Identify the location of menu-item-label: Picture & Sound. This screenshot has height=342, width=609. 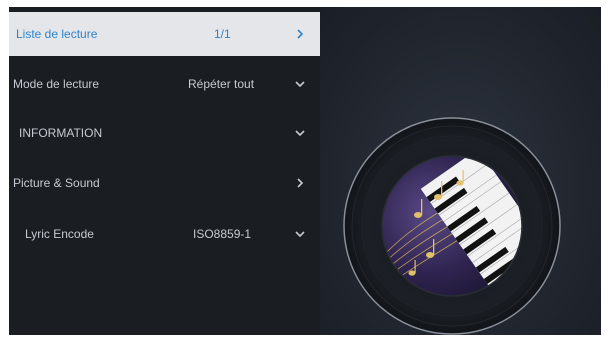
(56, 183).